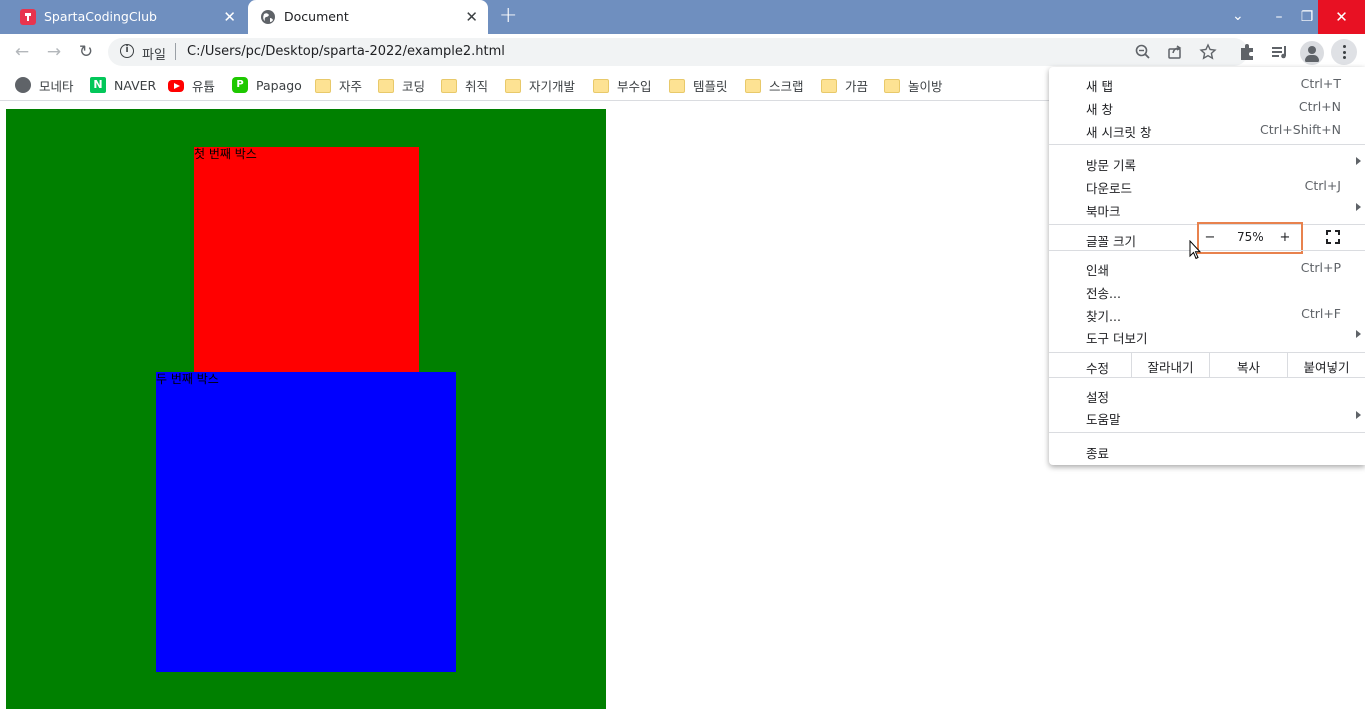 Image resolution: width=1365 pixels, height=719 pixels. What do you see at coordinates (1111, 165) in the screenshot?
I see `menu-label: 방문 기록` at bounding box center [1111, 165].